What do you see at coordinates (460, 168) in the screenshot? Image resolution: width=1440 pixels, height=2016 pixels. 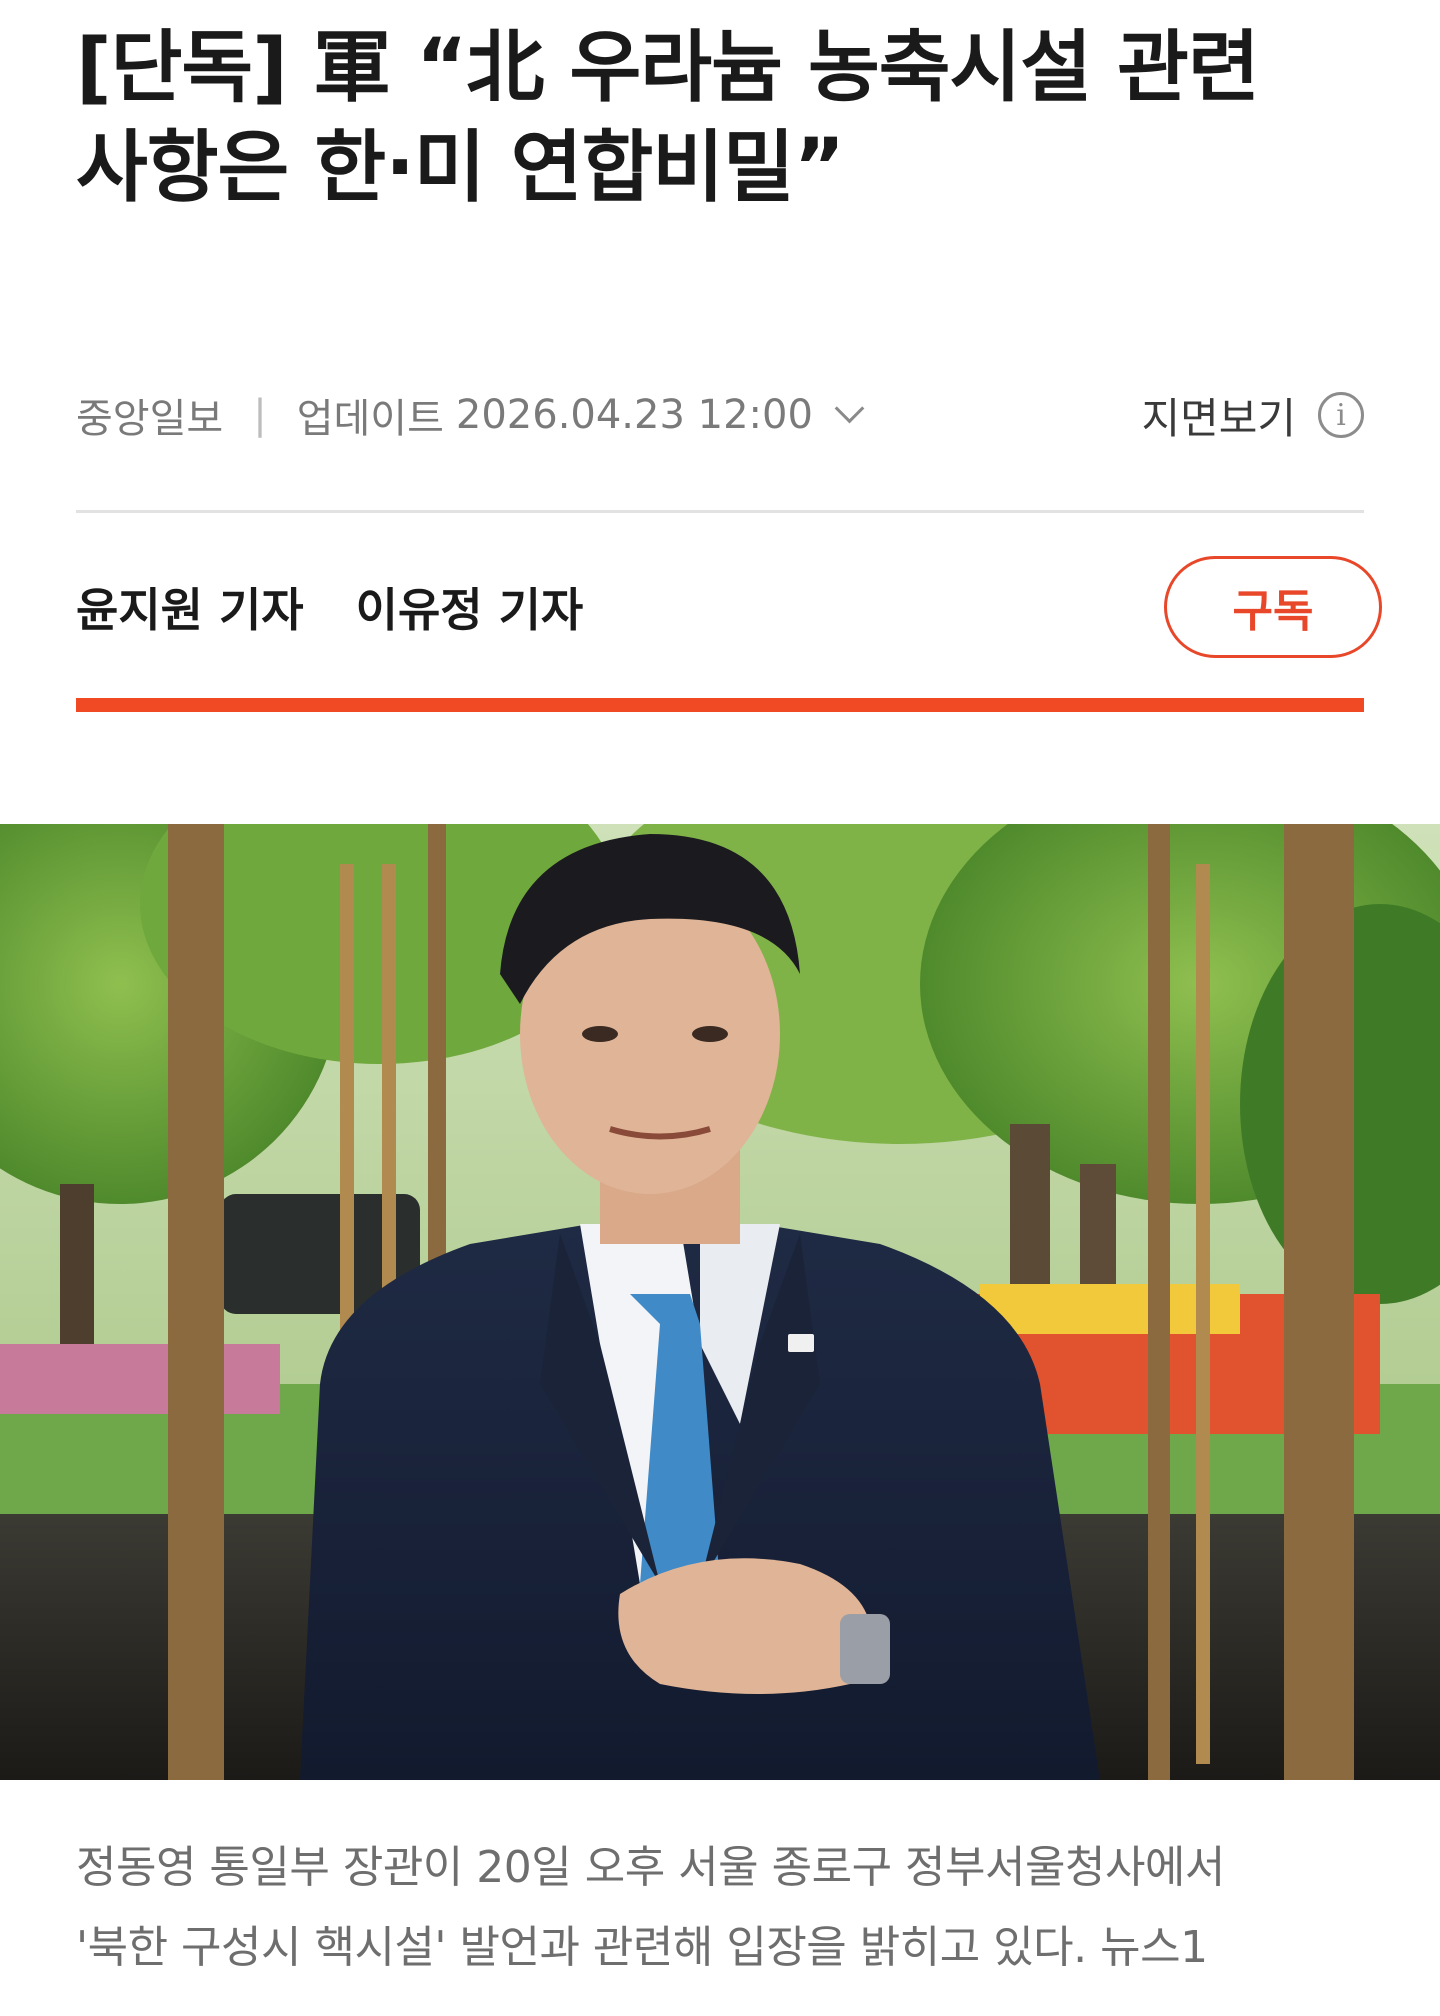 I see `headline-line-2: 사항은 한·미 연합비밀”` at bounding box center [460, 168].